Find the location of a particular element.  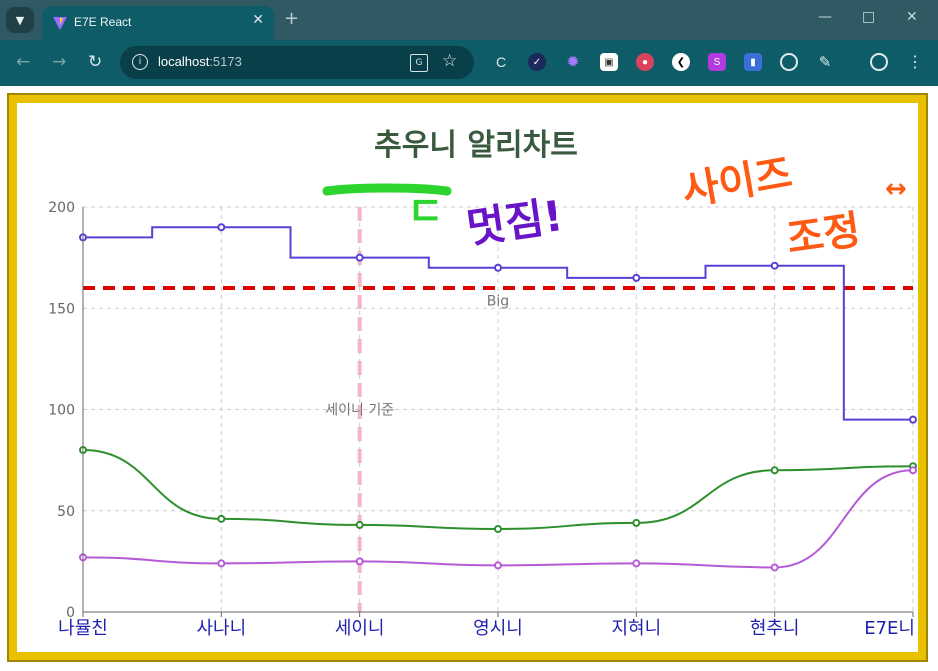

y-tick-label: 150 is located at coordinates (61, 309).